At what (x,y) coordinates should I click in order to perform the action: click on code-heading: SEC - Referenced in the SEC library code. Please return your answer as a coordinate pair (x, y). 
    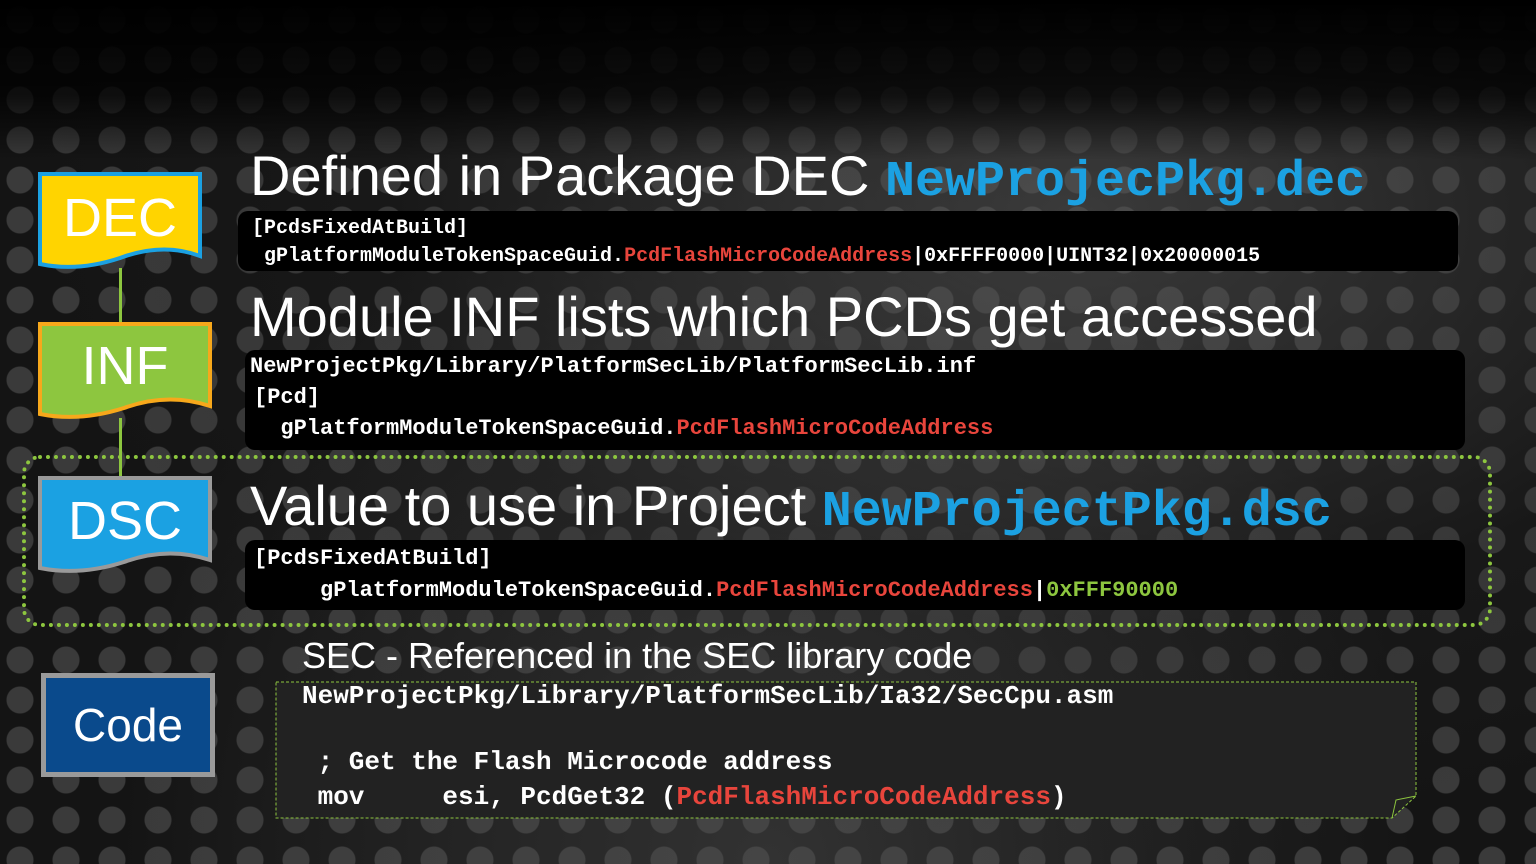
    Looking at the image, I should click on (637, 655).